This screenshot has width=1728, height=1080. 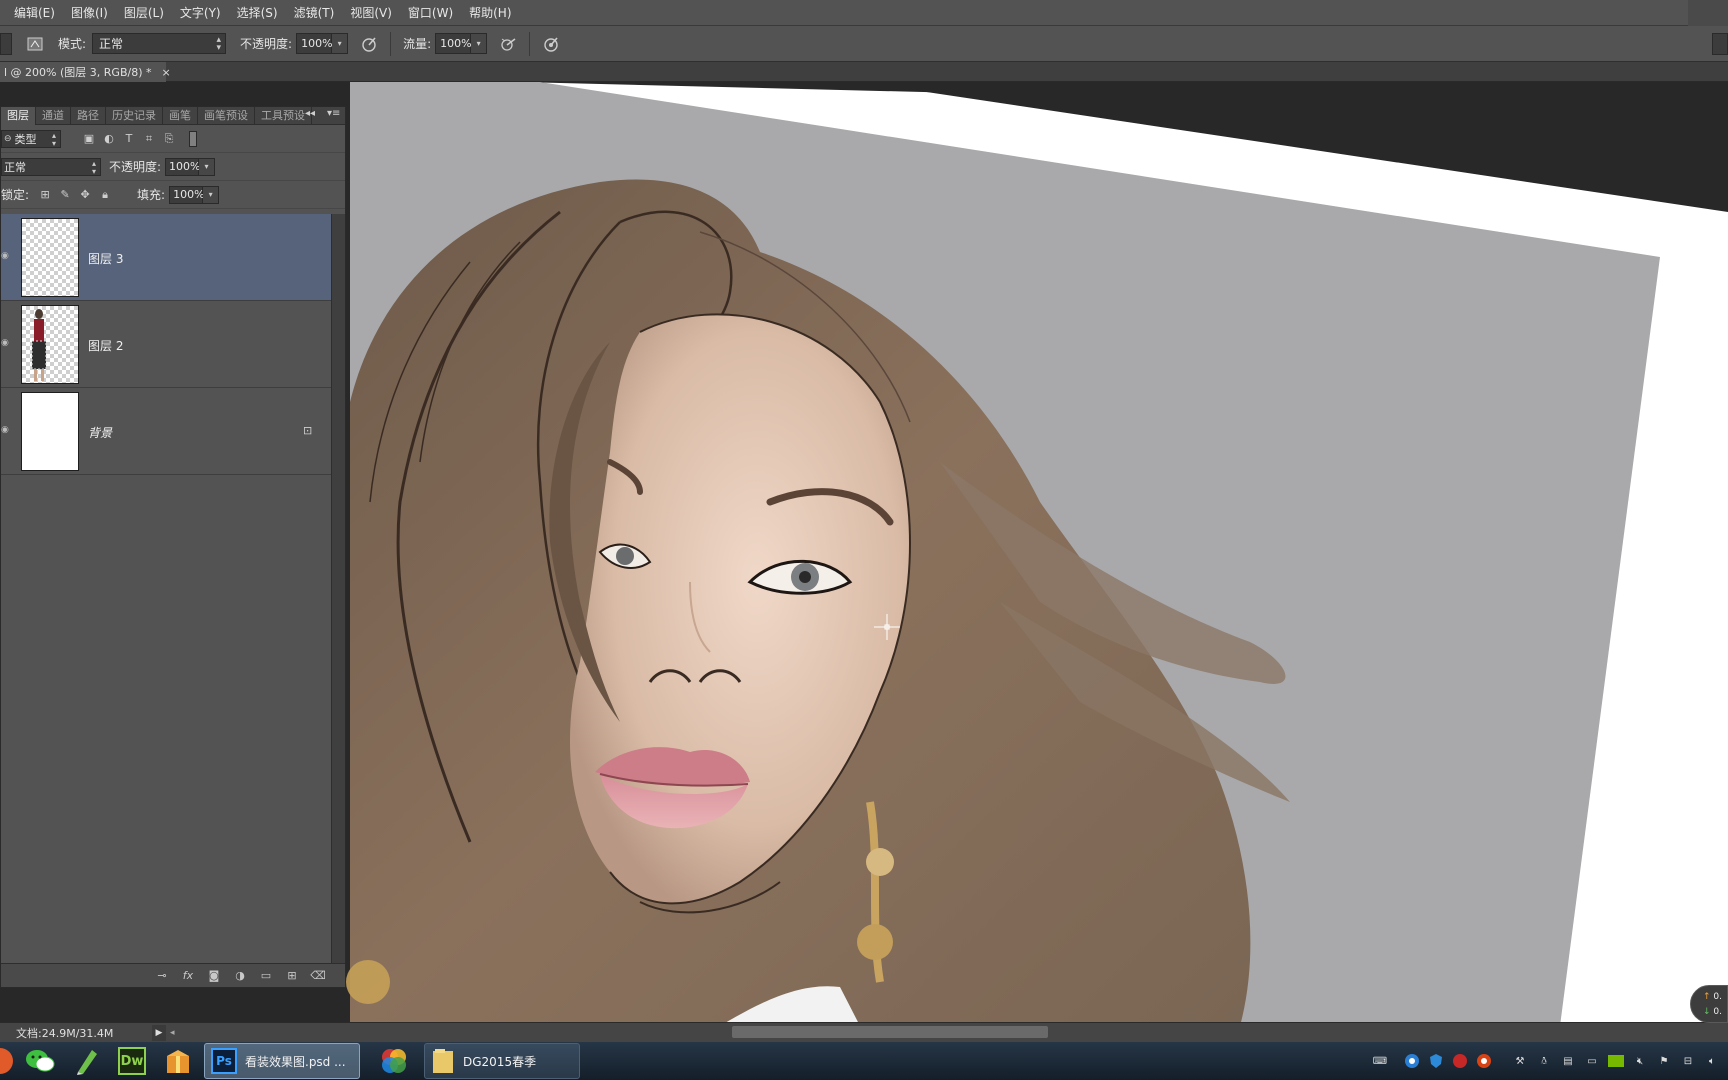 What do you see at coordinates (430, 13) in the screenshot?
I see `menu-window: 窗口(W)` at bounding box center [430, 13].